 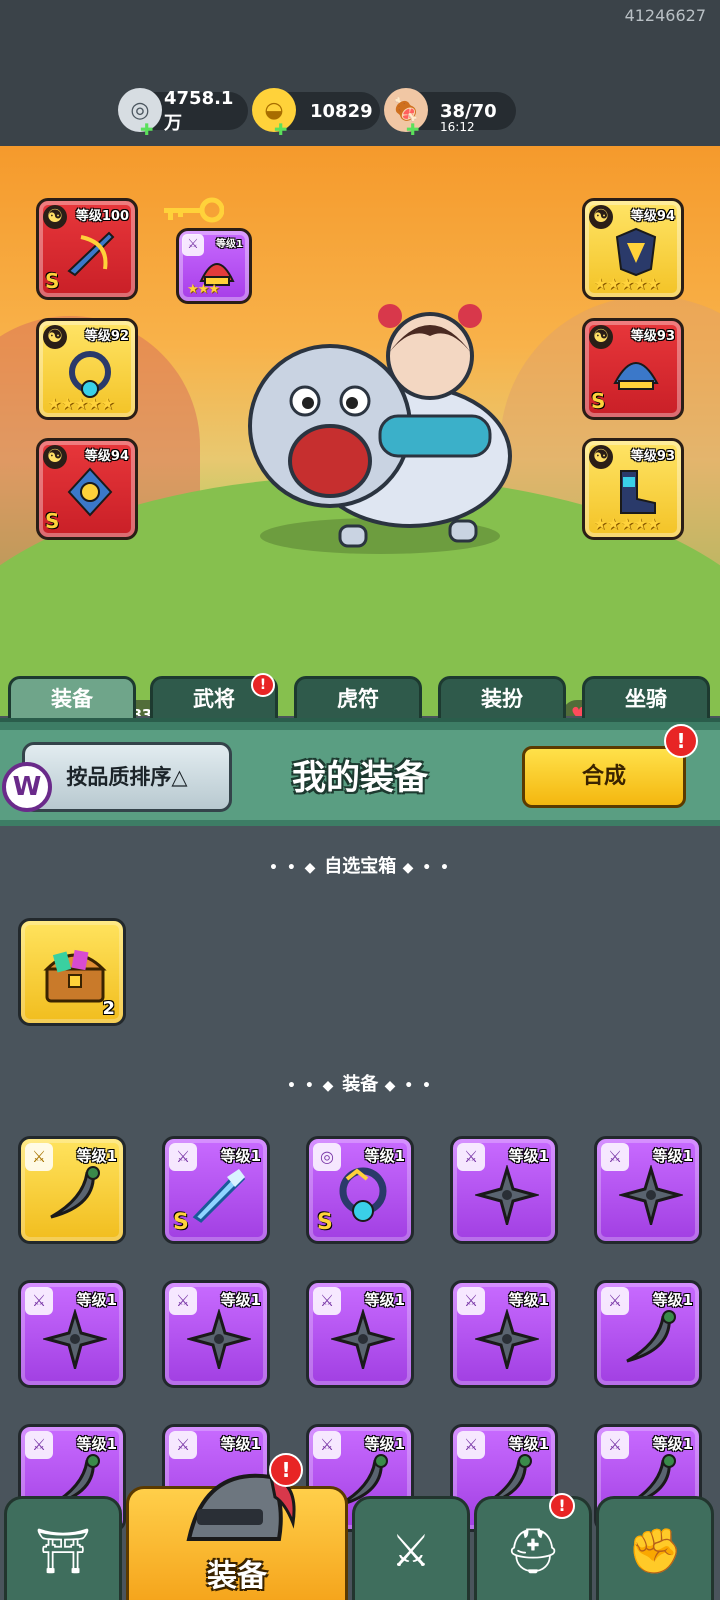 I want to click on section-label: 自选宝箱, so click(x=360, y=866).